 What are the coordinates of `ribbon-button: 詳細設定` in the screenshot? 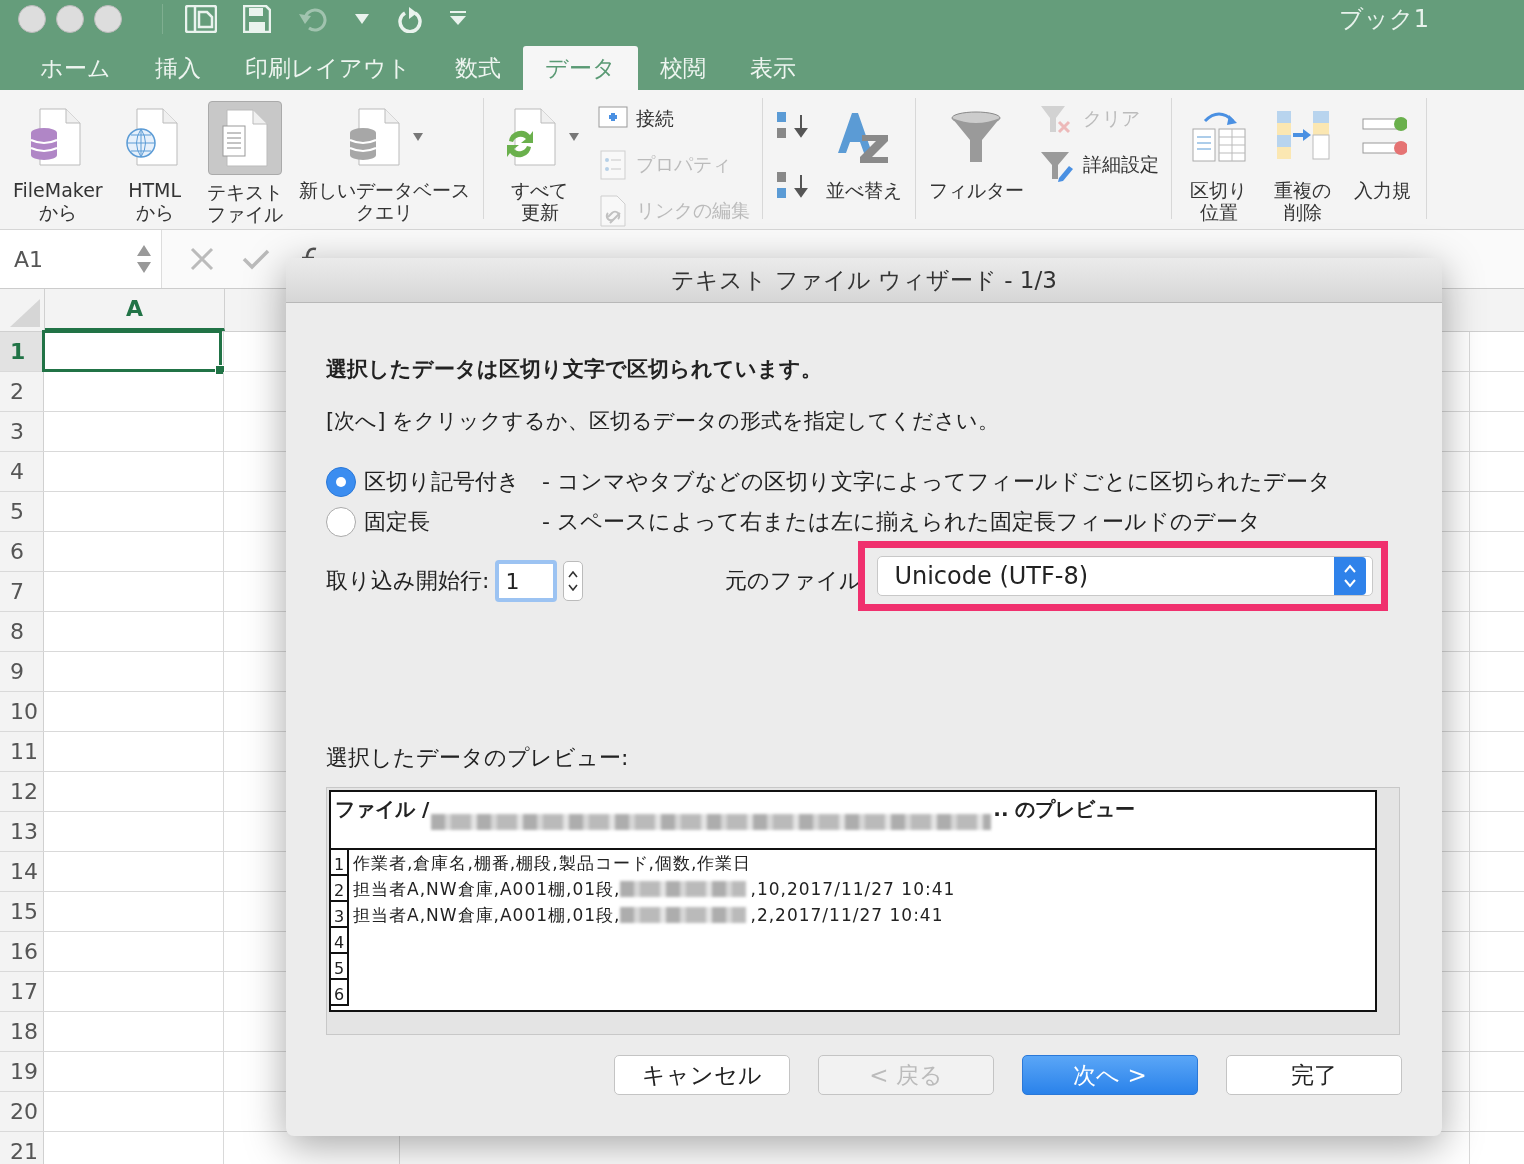 It's located at (1098, 165).